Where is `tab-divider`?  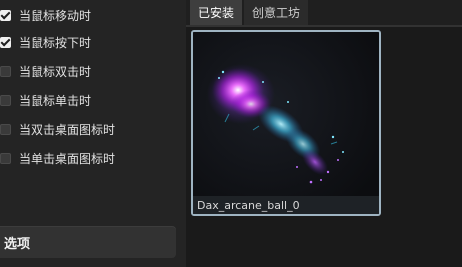 tab-divider is located at coordinates (324, 26).